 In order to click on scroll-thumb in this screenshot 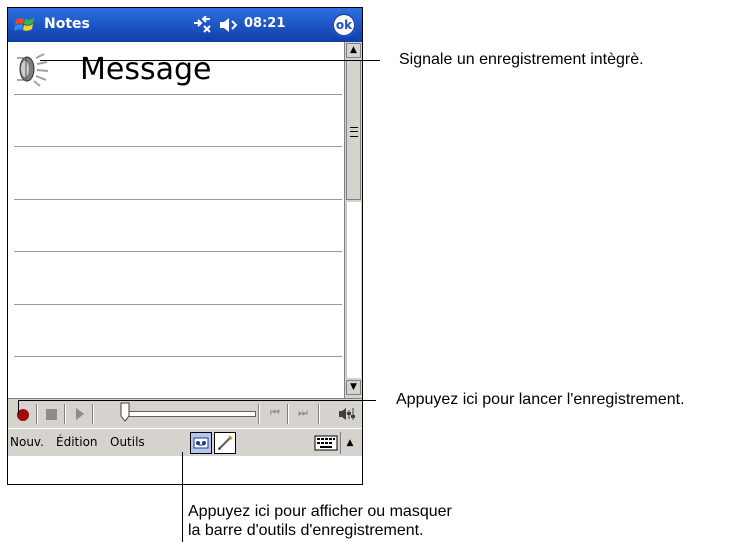, I will do `click(353, 130)`.